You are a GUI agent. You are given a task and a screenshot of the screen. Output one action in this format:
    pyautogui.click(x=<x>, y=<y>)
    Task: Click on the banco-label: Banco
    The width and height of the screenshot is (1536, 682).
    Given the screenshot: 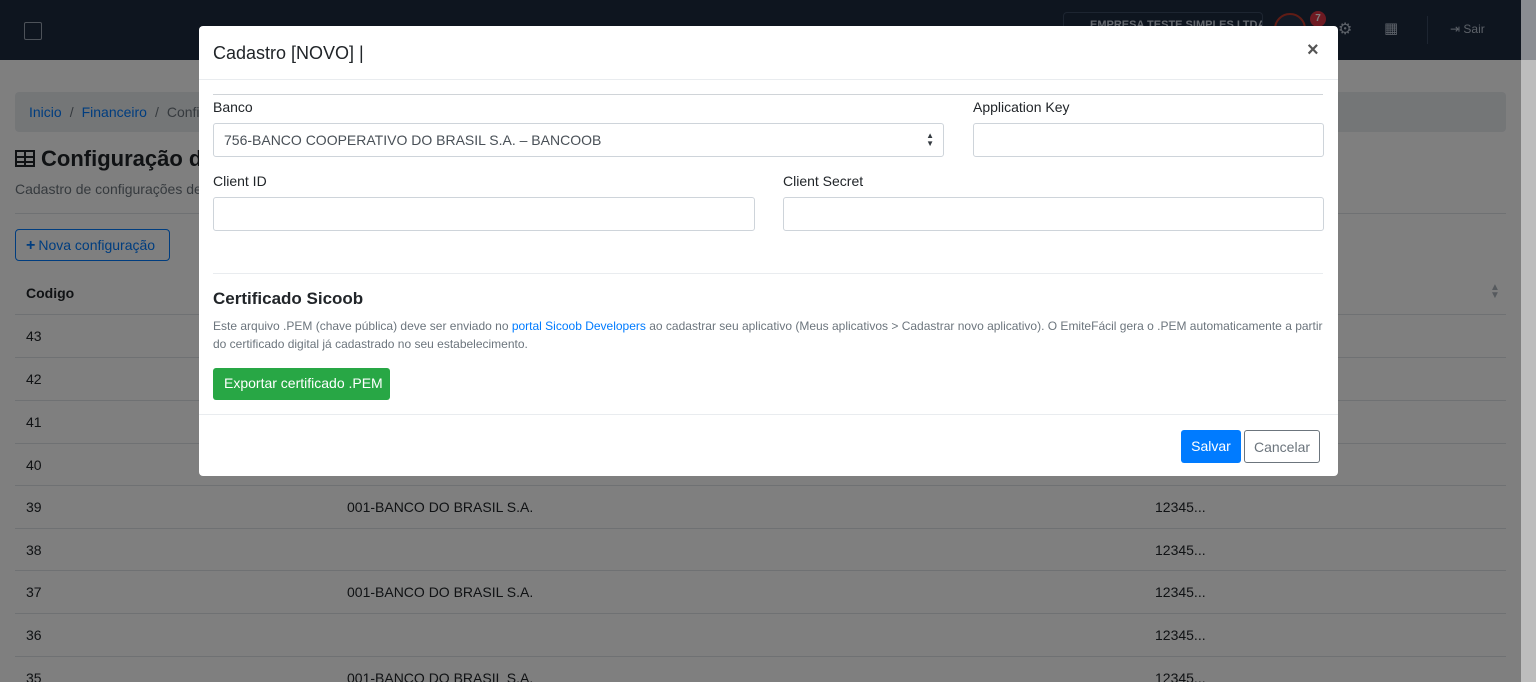 What is the action you would take?
    pyautogui.click(x=233, y=107)
    